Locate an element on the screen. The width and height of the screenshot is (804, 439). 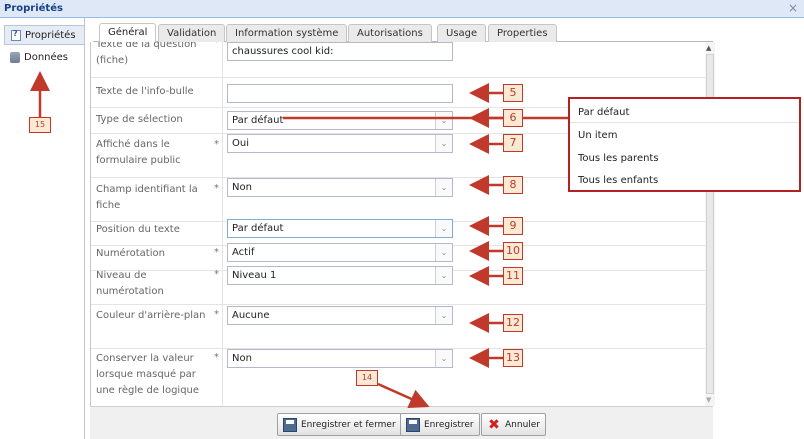
save-and-close-button: Enregistrer et fermer is located at coordinates (339, 424).